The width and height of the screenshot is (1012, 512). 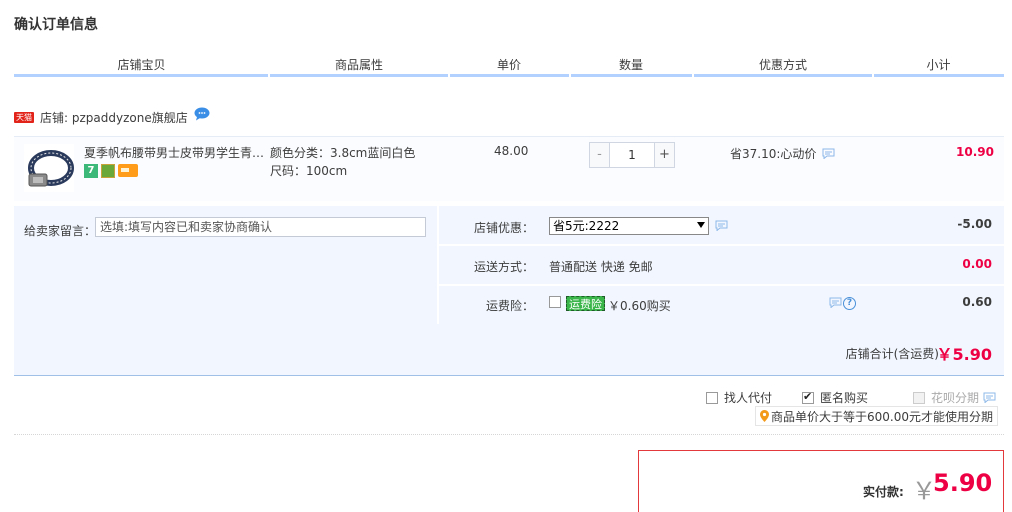 What do you see at coordinates (24, 117) in the screenshot?
I see `tmall-badge: 天猫` at bounding box center [24, 117].